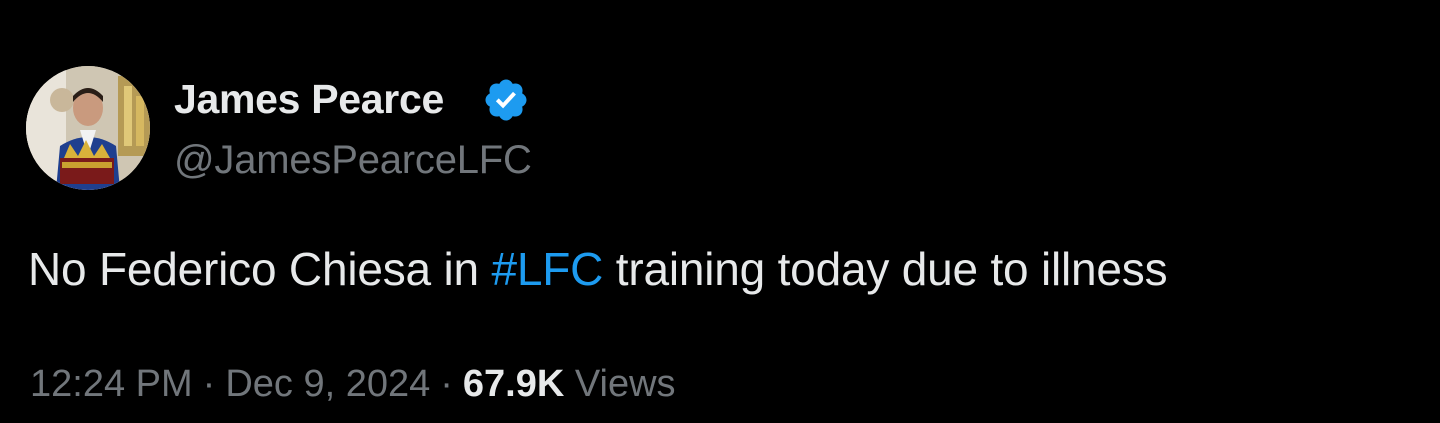 The height and width of the screenshot is (423, 1440). I want to click on avatar-image, so click(88, 128).